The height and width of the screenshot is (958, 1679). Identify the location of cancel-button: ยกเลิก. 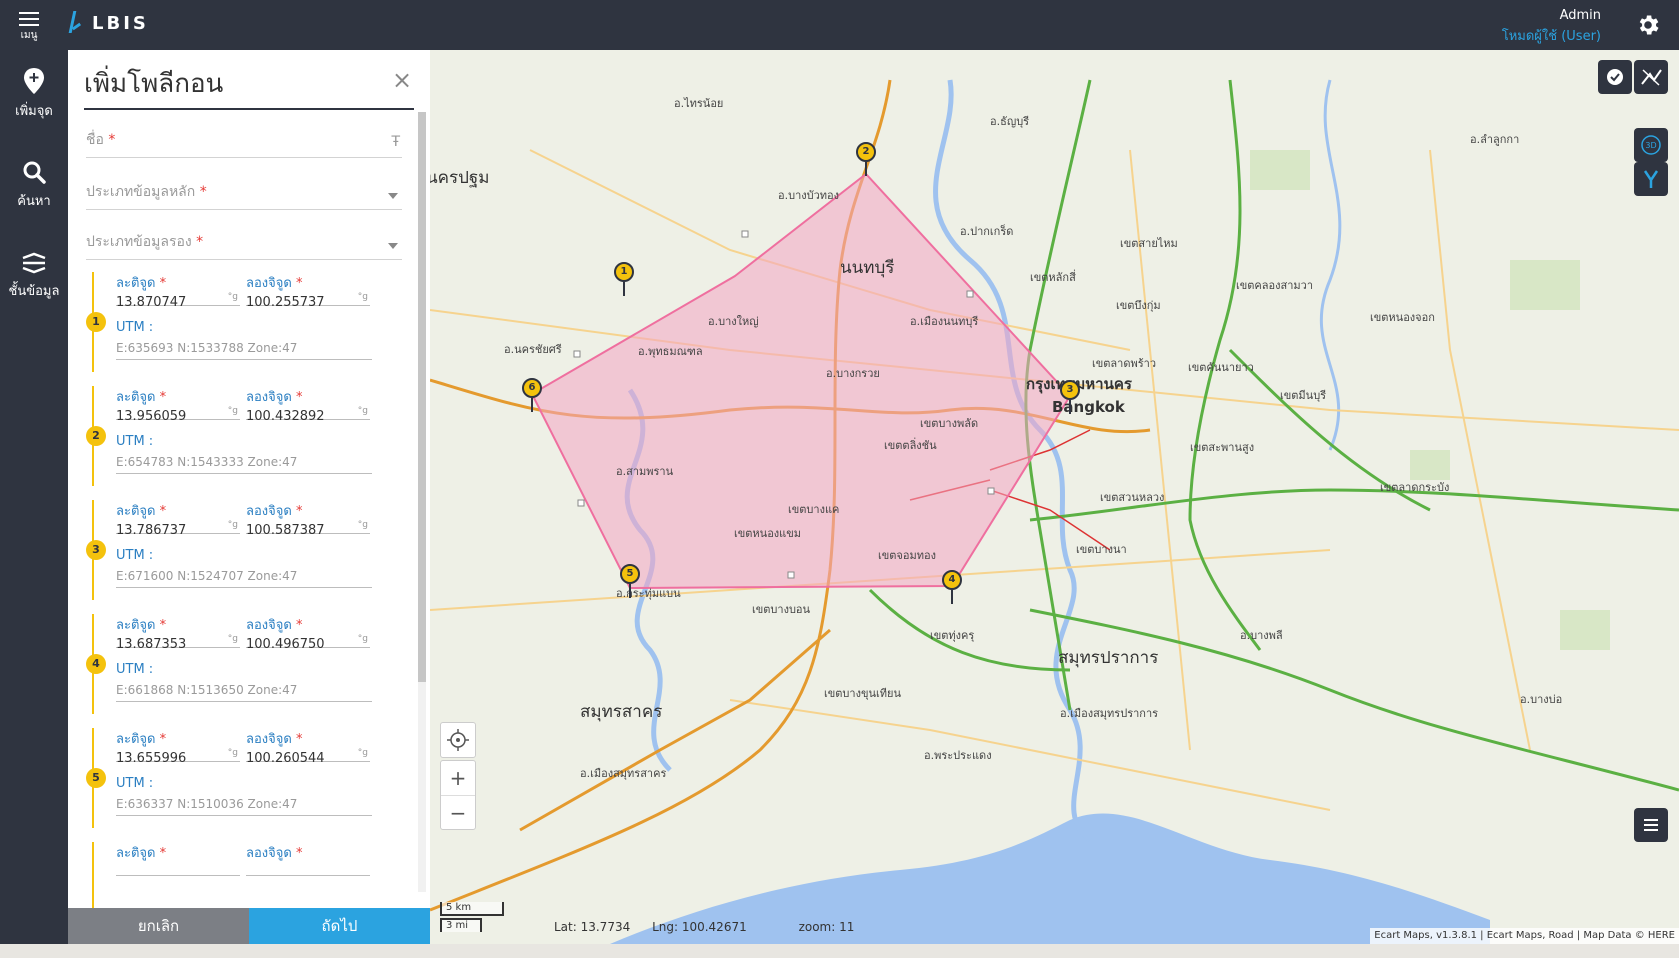
(158, 926).